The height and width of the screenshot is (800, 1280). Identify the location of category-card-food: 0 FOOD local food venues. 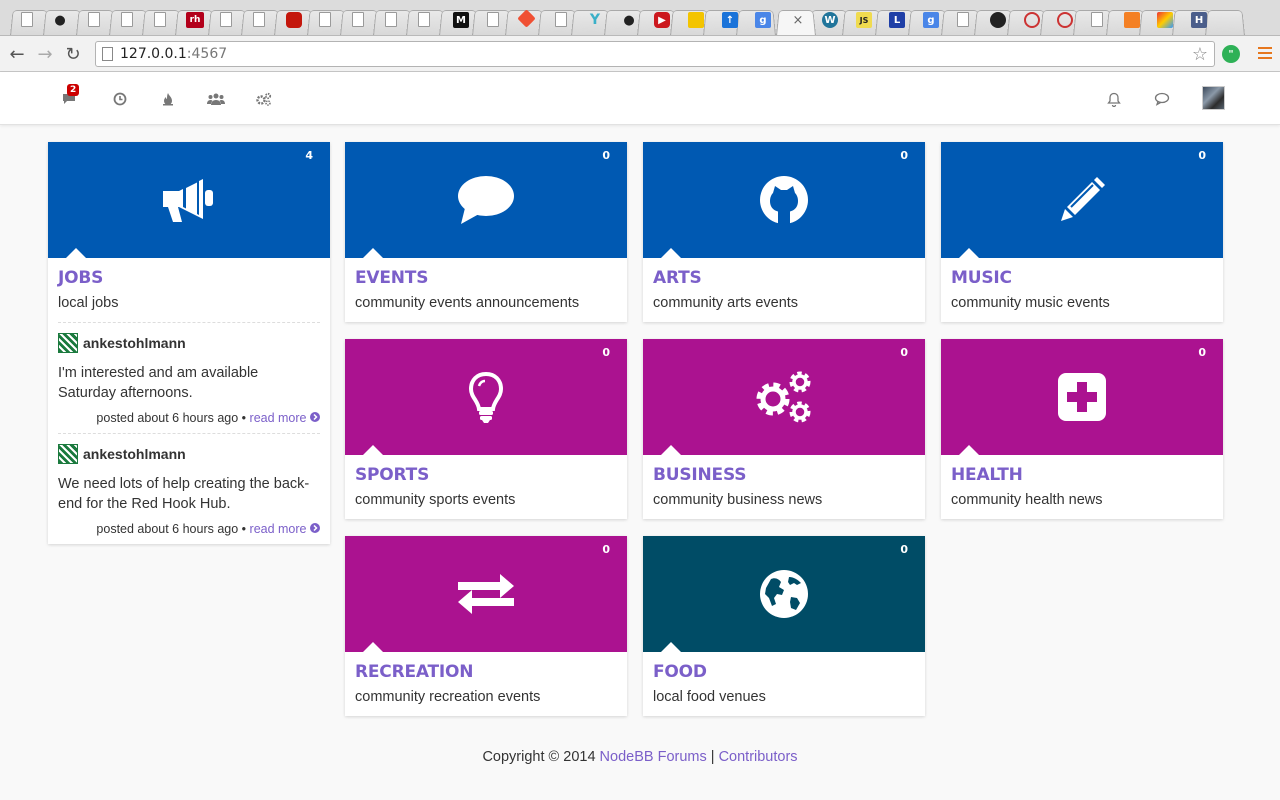
(784, 626).